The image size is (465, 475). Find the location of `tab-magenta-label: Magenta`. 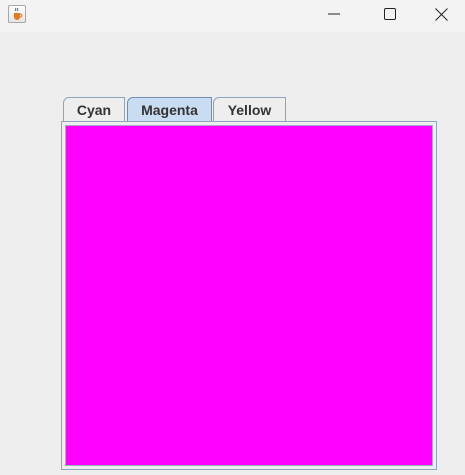

tab-magenta-label: Magenta is located at coordinates (169, 109).